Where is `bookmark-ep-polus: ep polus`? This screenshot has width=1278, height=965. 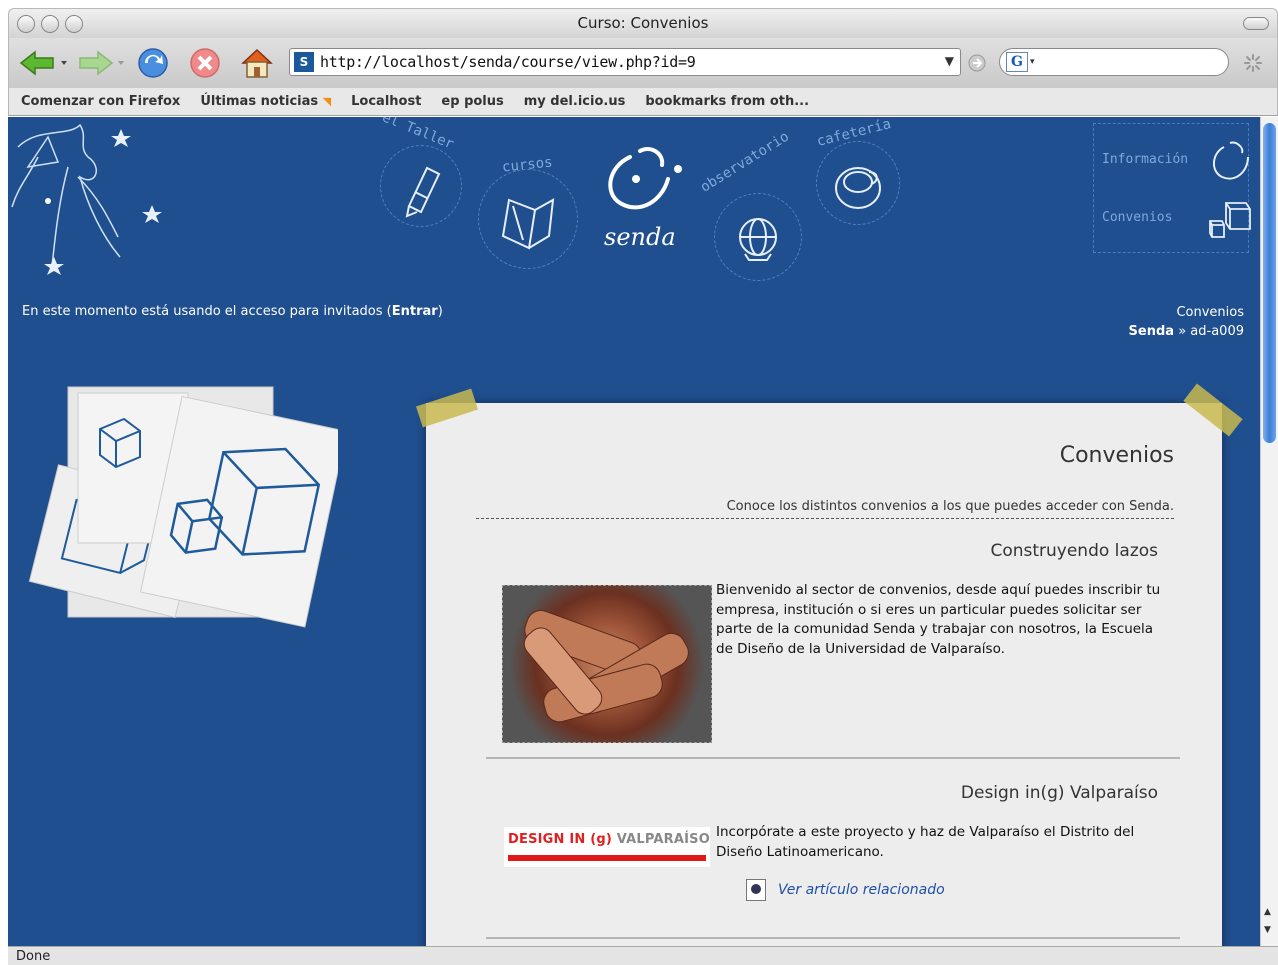
bookmark-ep-polus: ep polus is located at coordinates (472, 101).